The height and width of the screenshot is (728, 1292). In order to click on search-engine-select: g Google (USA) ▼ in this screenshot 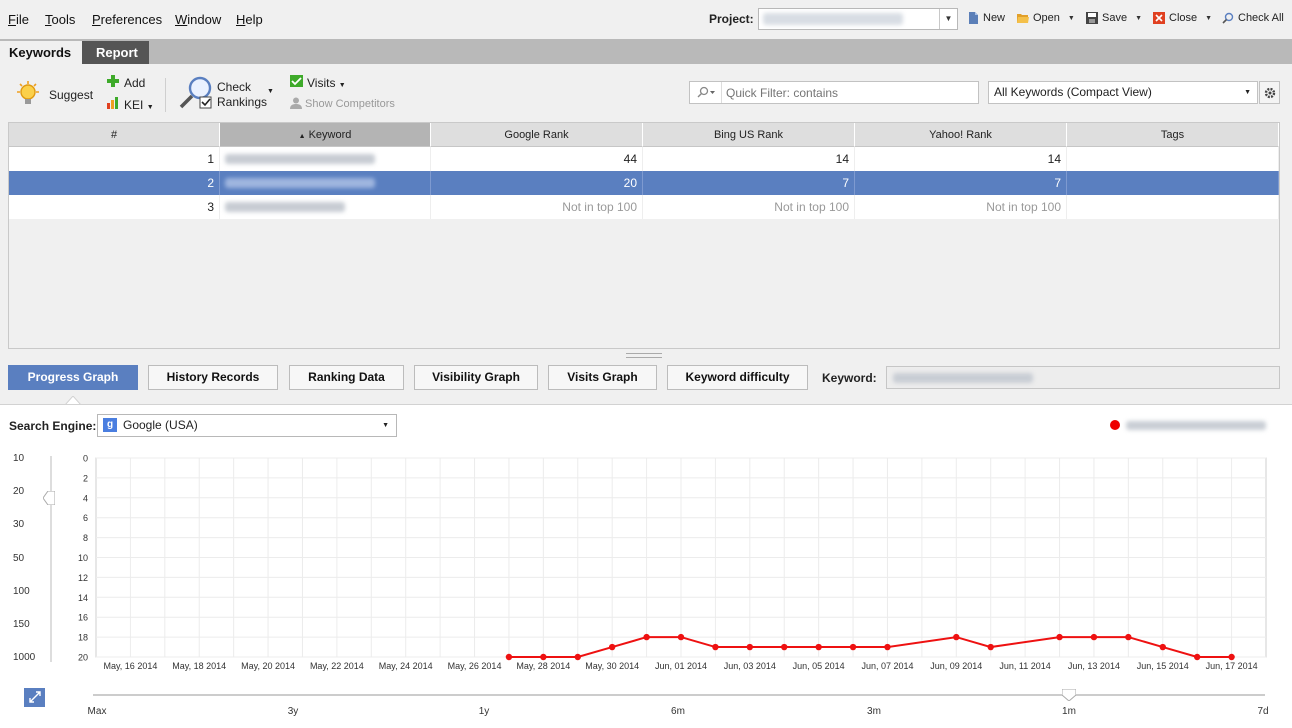, I will do `click(247, 425)`.